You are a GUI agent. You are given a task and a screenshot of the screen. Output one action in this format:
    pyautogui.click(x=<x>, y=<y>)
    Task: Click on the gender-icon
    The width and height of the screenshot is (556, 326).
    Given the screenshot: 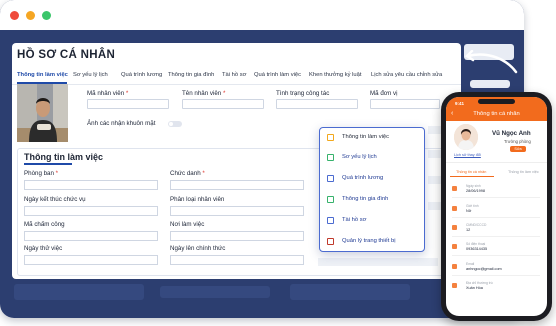 What is the action you would take?
    pyautogui.click(x=454, y=208)
    